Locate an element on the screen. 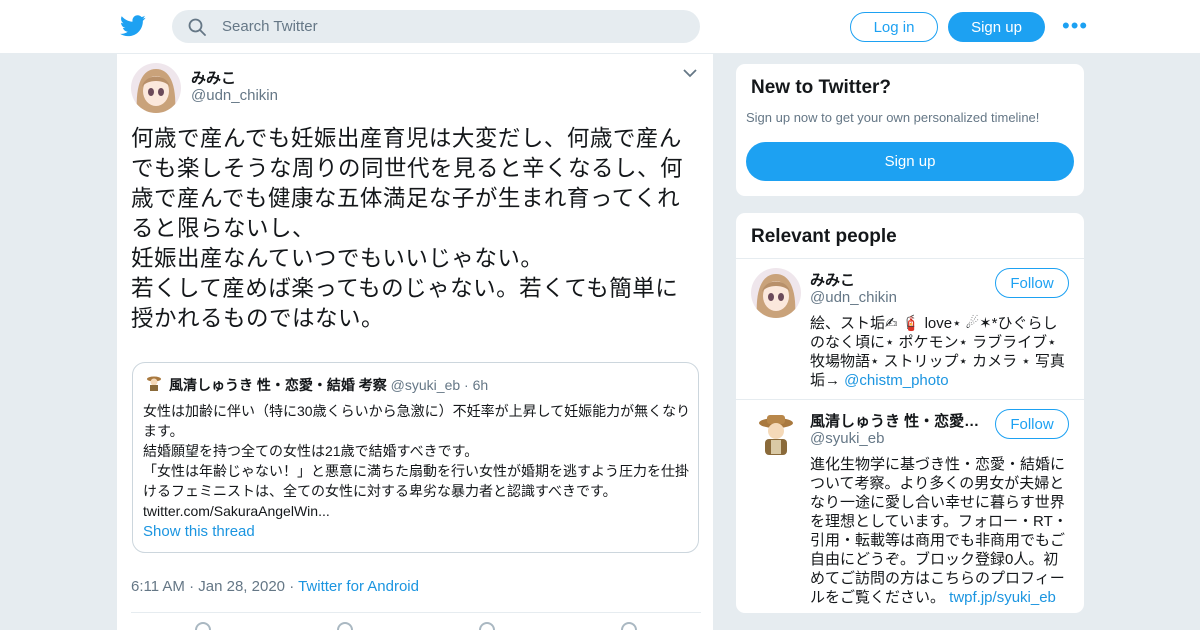 The image size is (1200, 630). twitter-bird-icon is located at coordinates (133, 26).